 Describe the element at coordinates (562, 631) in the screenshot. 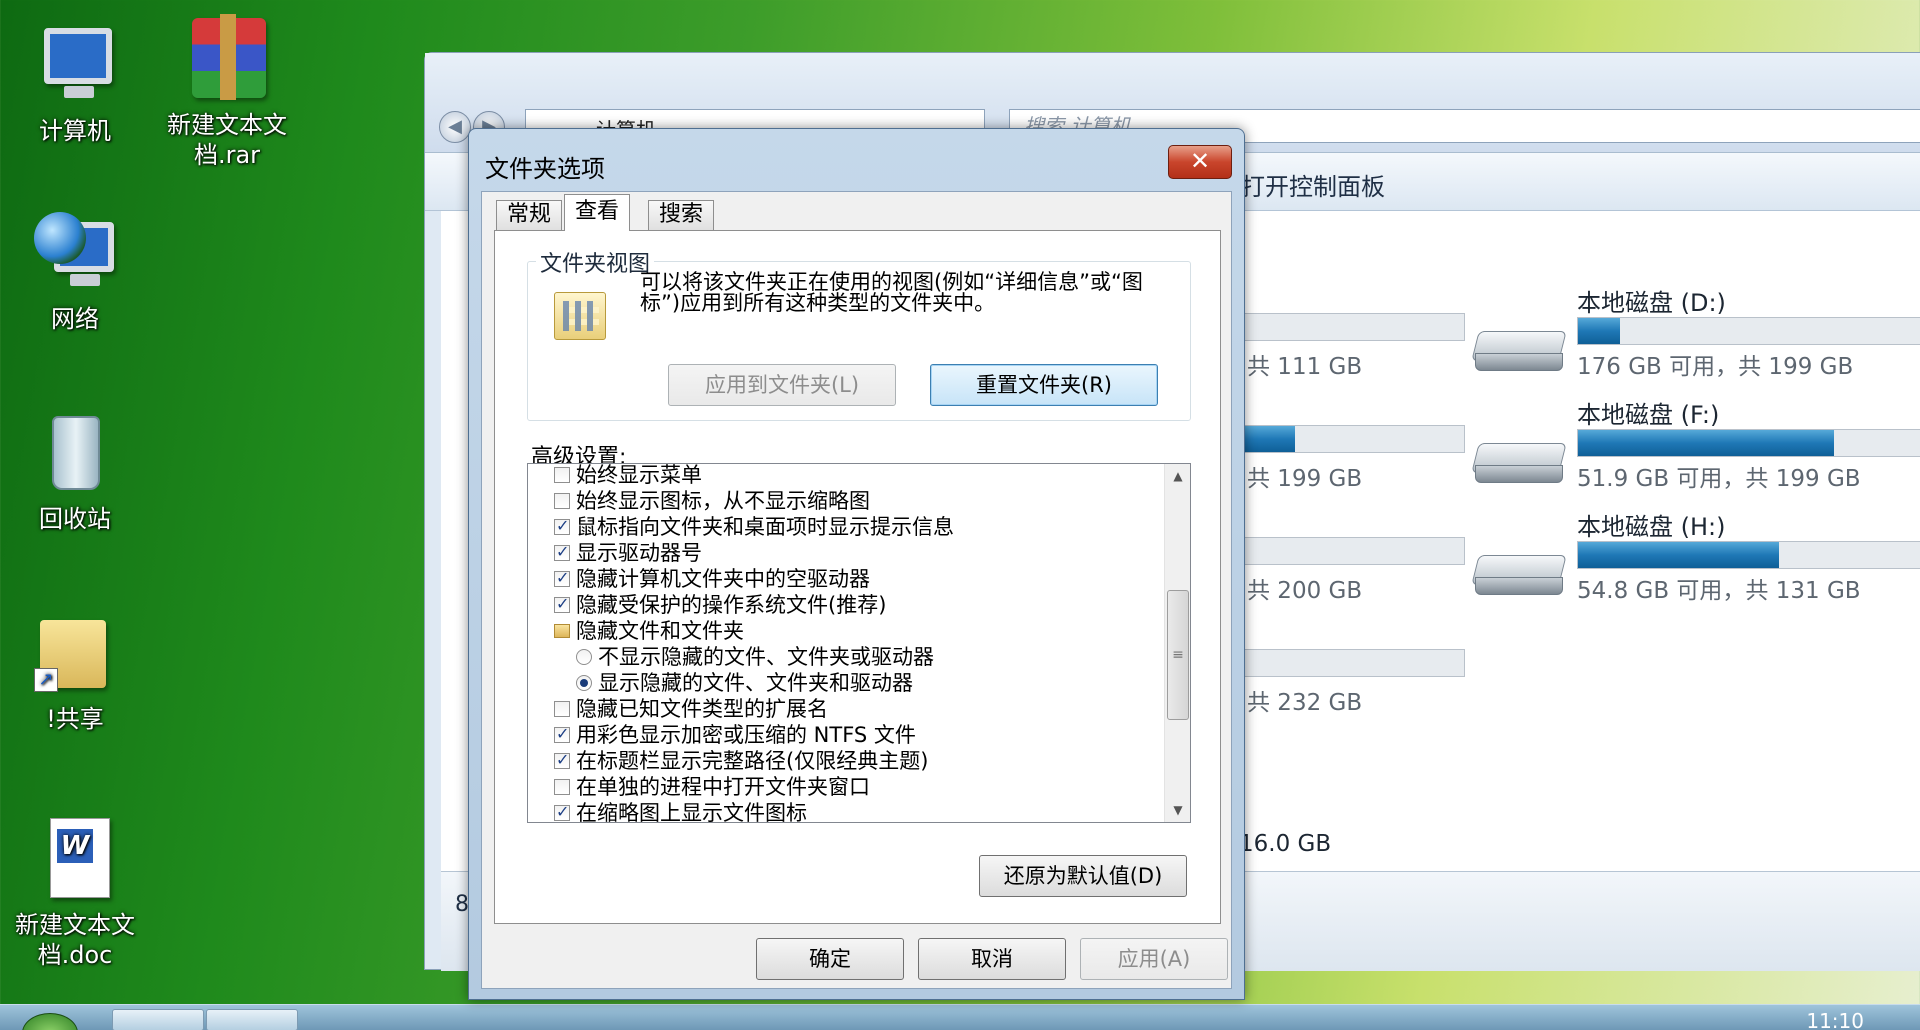

I see `folder-icon` at that location.